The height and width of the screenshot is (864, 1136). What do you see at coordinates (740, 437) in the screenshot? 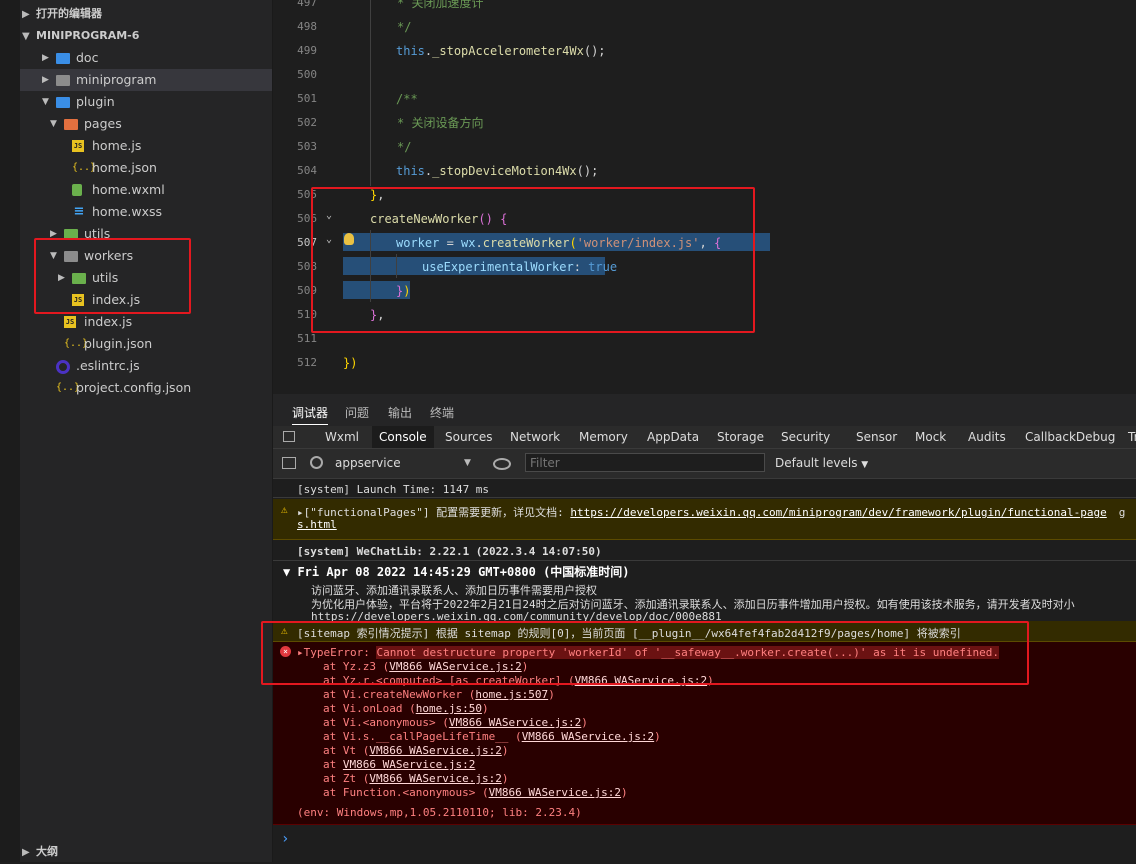
I see `tab-storage: Storage` at bounding box center [740, 437].